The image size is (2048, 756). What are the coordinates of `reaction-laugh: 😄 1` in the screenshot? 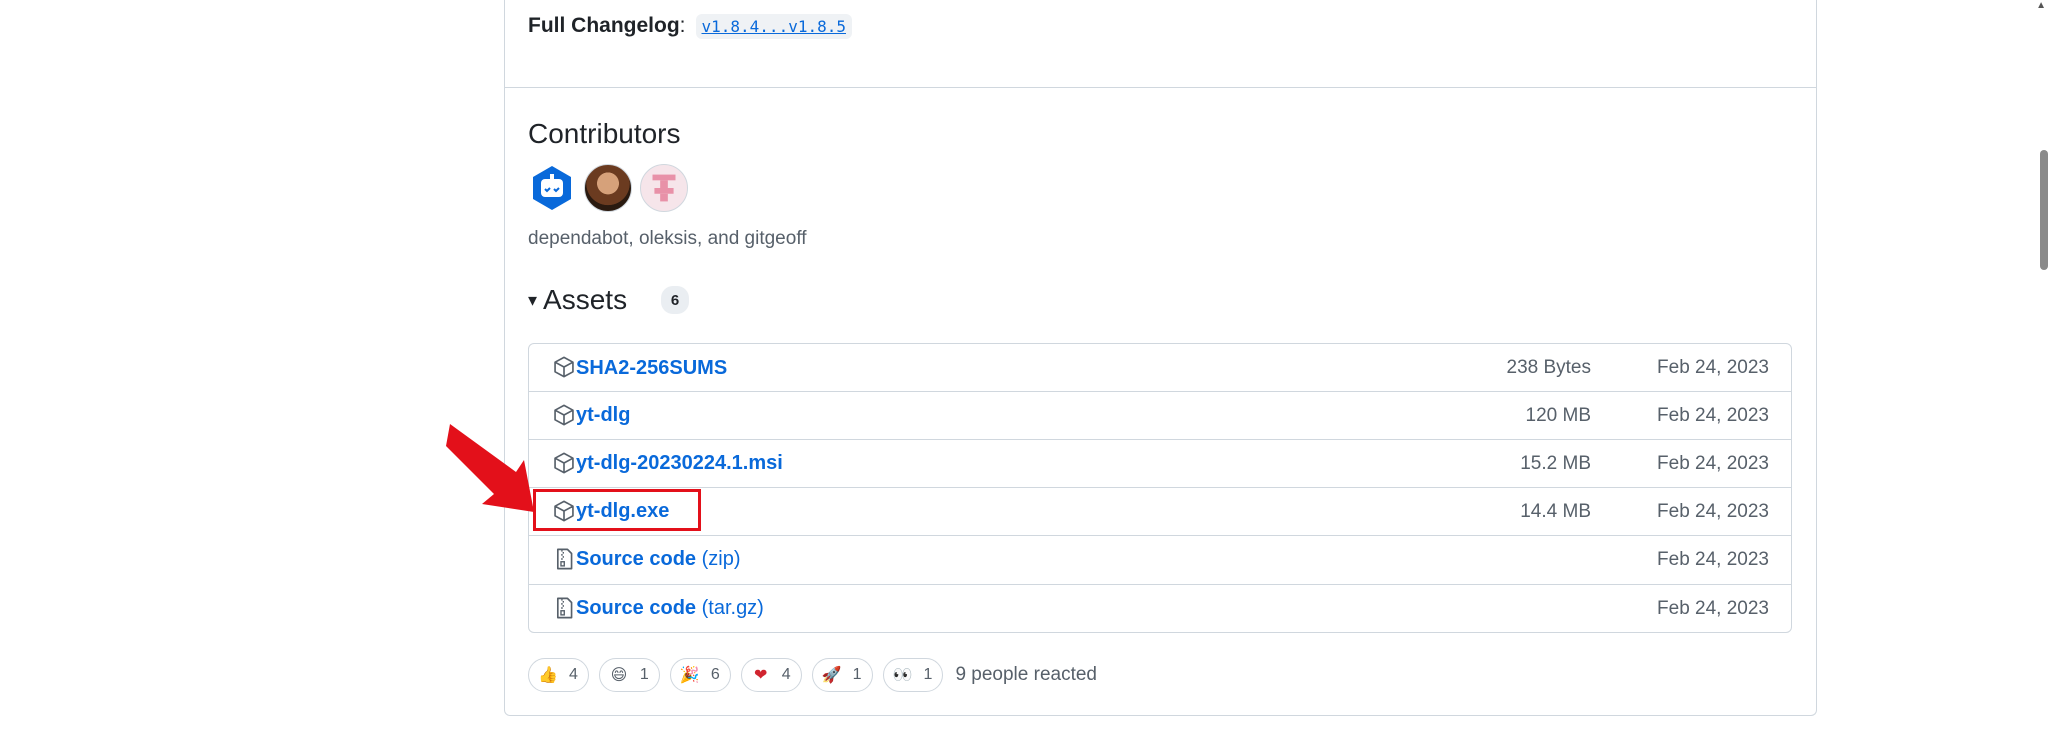 It's located at (629, 675).